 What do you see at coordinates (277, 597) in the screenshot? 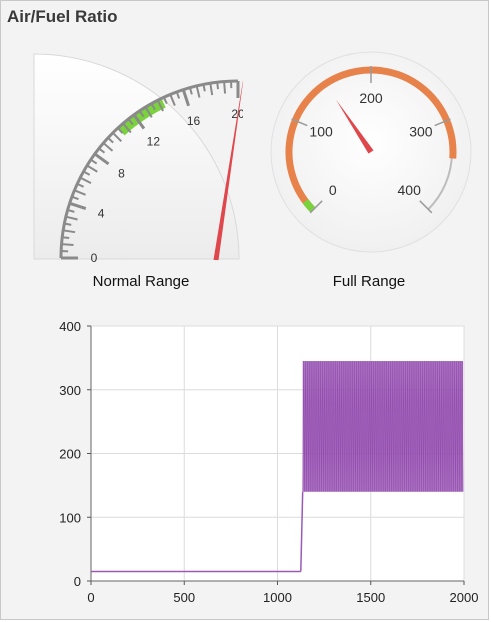
I see `x-tick-label: 1000` at bounding box center [277, 597].